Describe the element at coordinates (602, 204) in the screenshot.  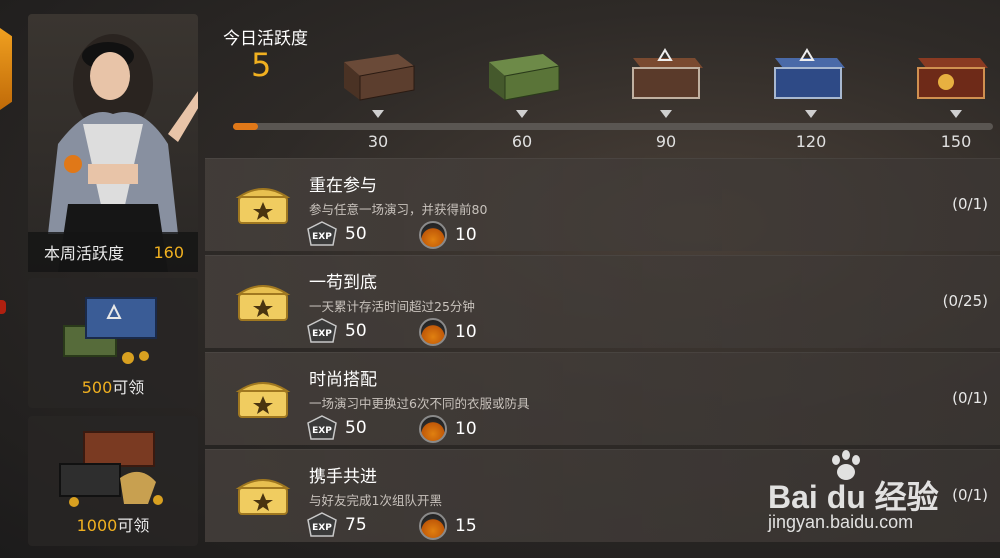
I see `task-row: 重在参与 参与任意一场演习，并获得前80 EXP 50 10 (0/1)` at that location.